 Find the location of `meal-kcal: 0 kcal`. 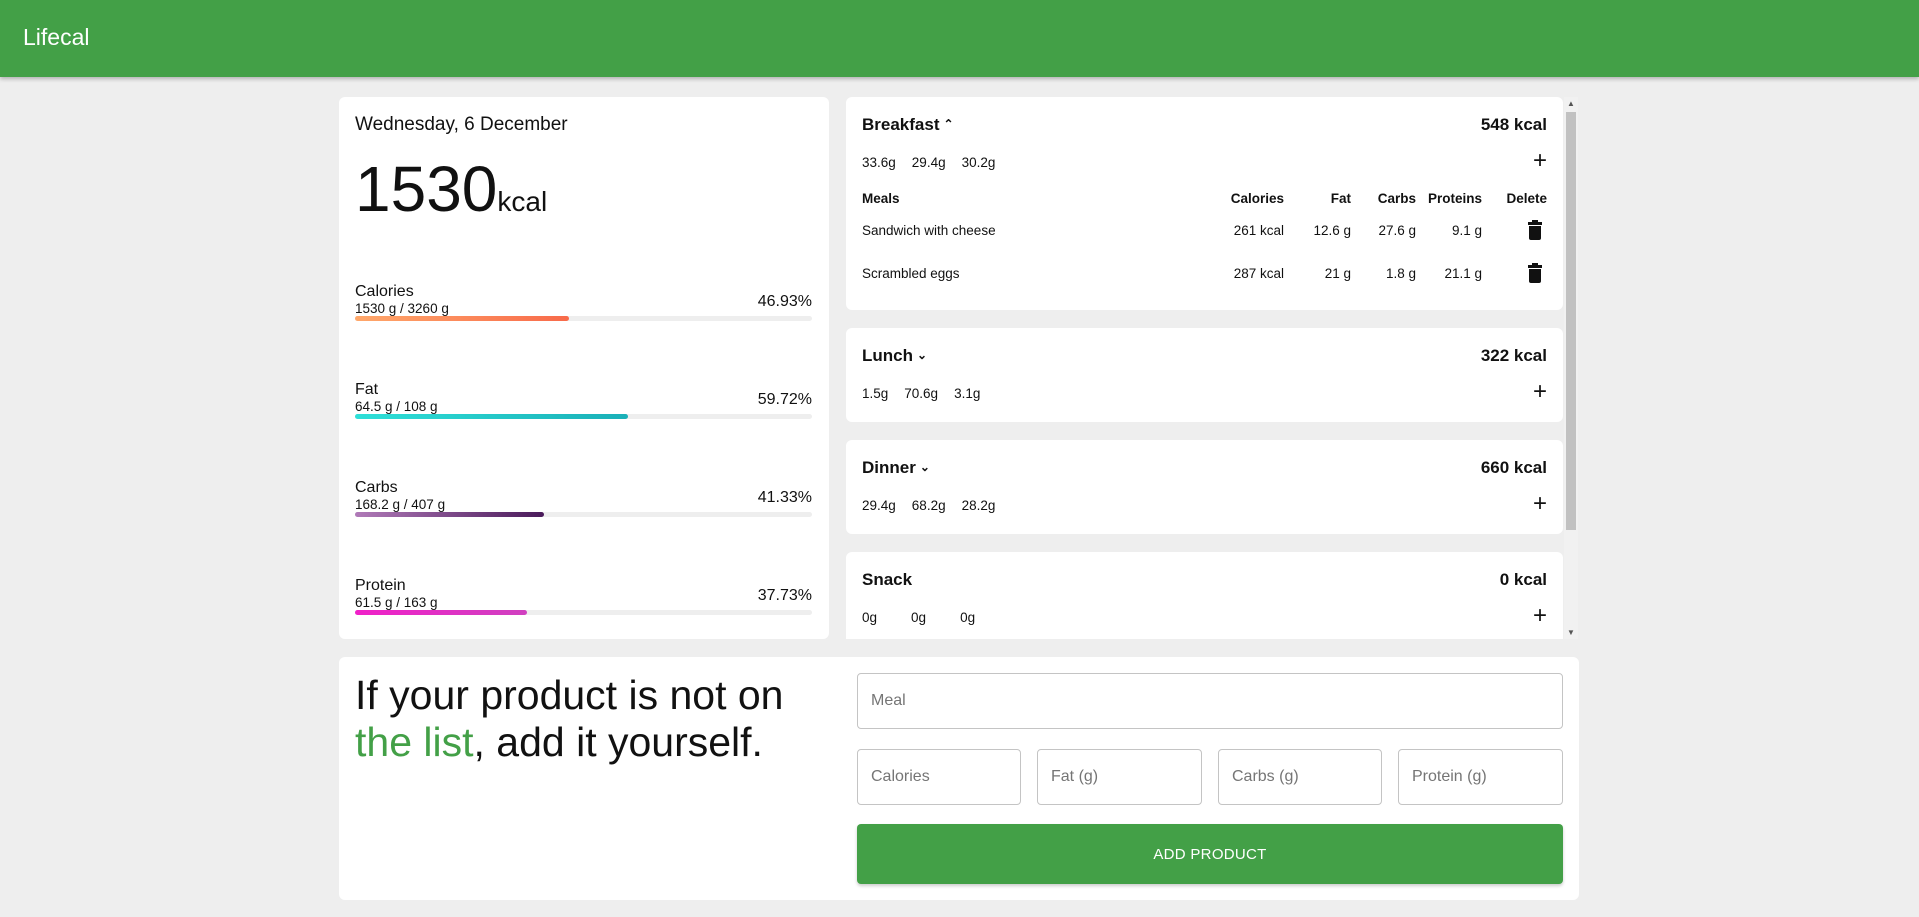

meal-kcal: 0 kcal is located at coordinates (1523, 579).